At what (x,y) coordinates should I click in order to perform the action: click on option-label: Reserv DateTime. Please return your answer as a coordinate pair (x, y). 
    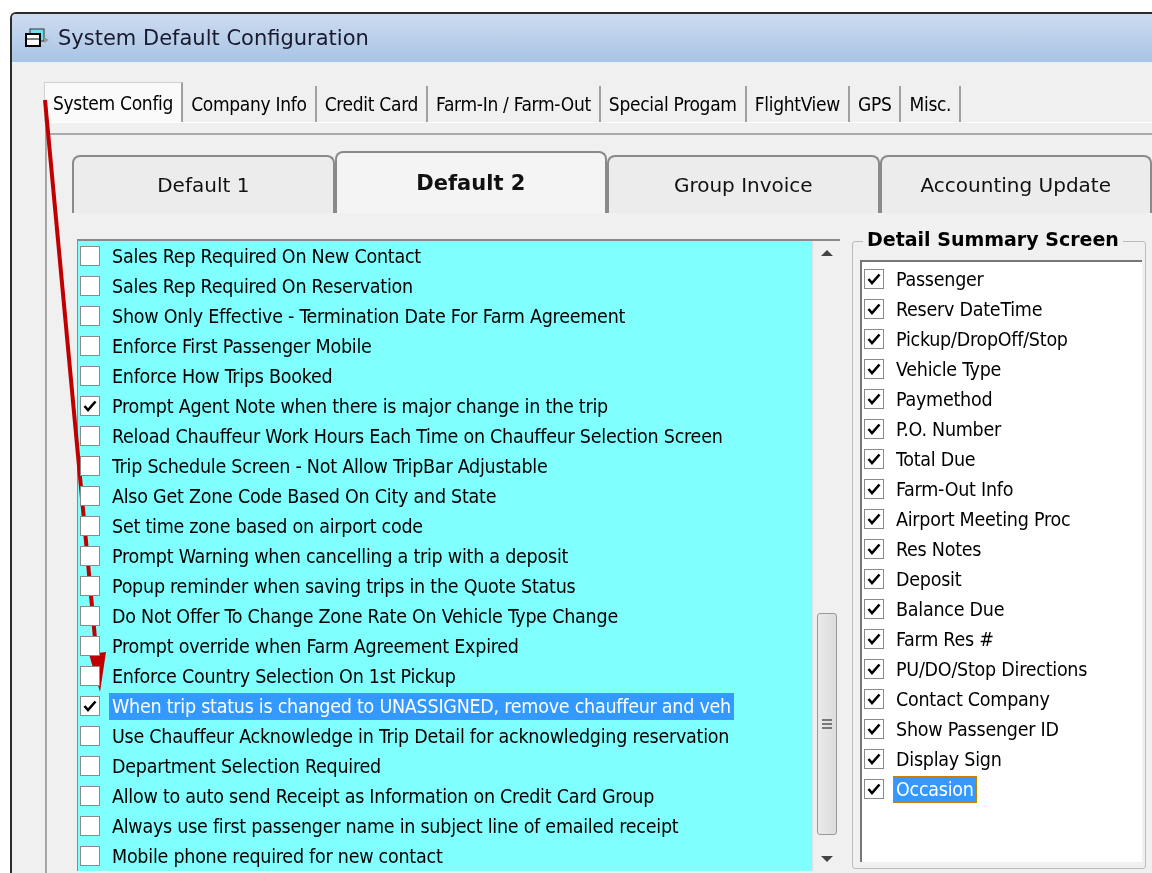
    Looking at the image, I should click on (969, 309).